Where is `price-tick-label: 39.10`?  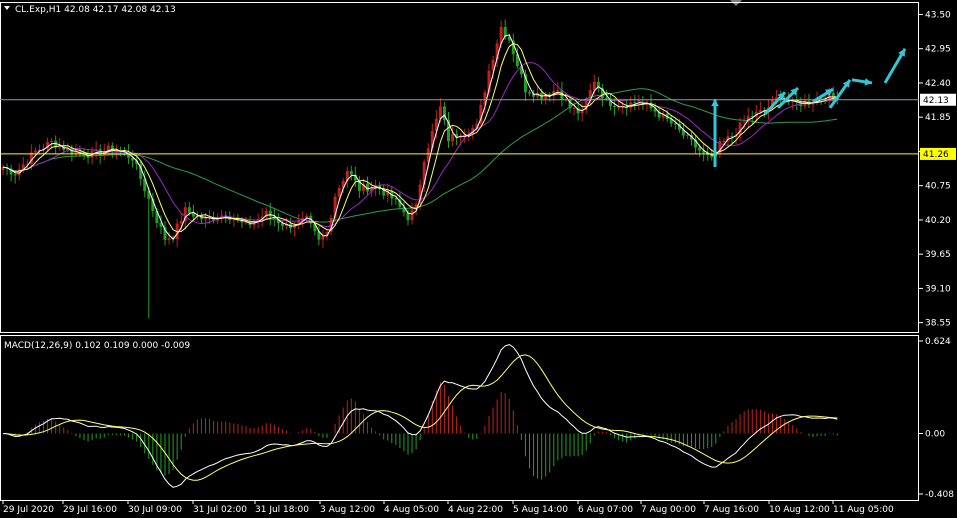
price-tick-label: 39.10 is located at coordinates (938, 289).